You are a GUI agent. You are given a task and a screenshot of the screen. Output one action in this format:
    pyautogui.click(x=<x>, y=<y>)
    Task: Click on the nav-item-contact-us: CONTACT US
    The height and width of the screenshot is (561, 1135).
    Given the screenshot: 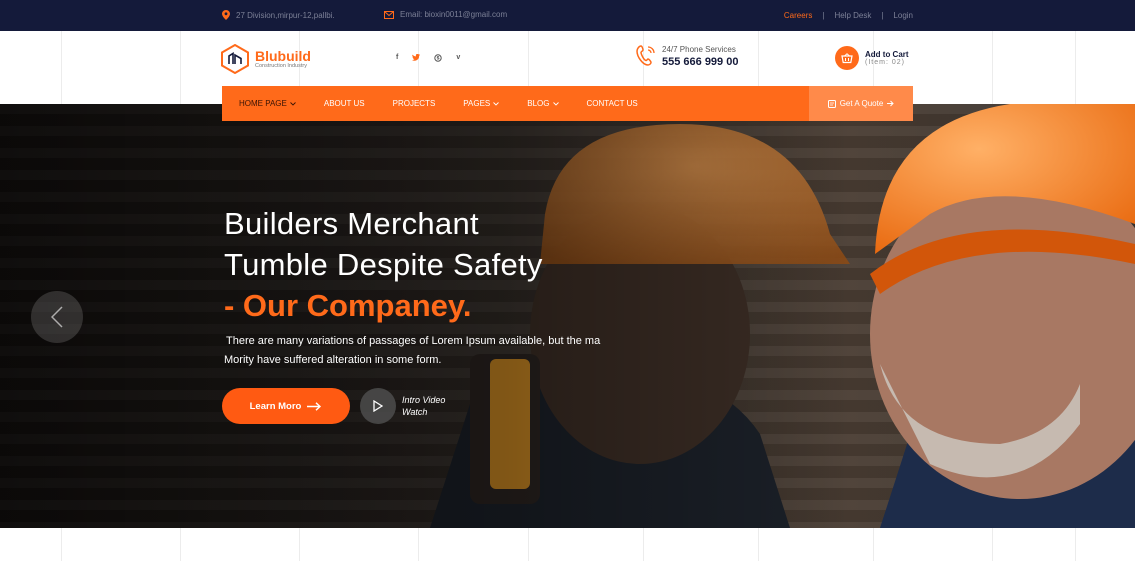 What is the action you would take?
    pyautogui.click(x=612, y=103)
    